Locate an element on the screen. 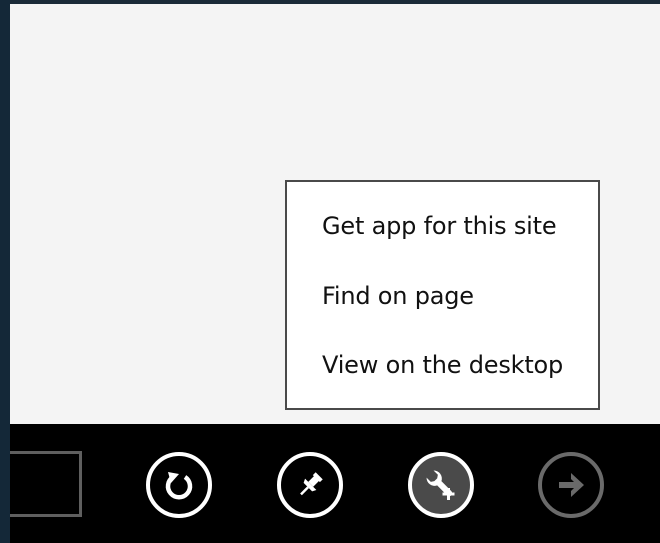  page-tools-icon is located at coordinates (440, 485).